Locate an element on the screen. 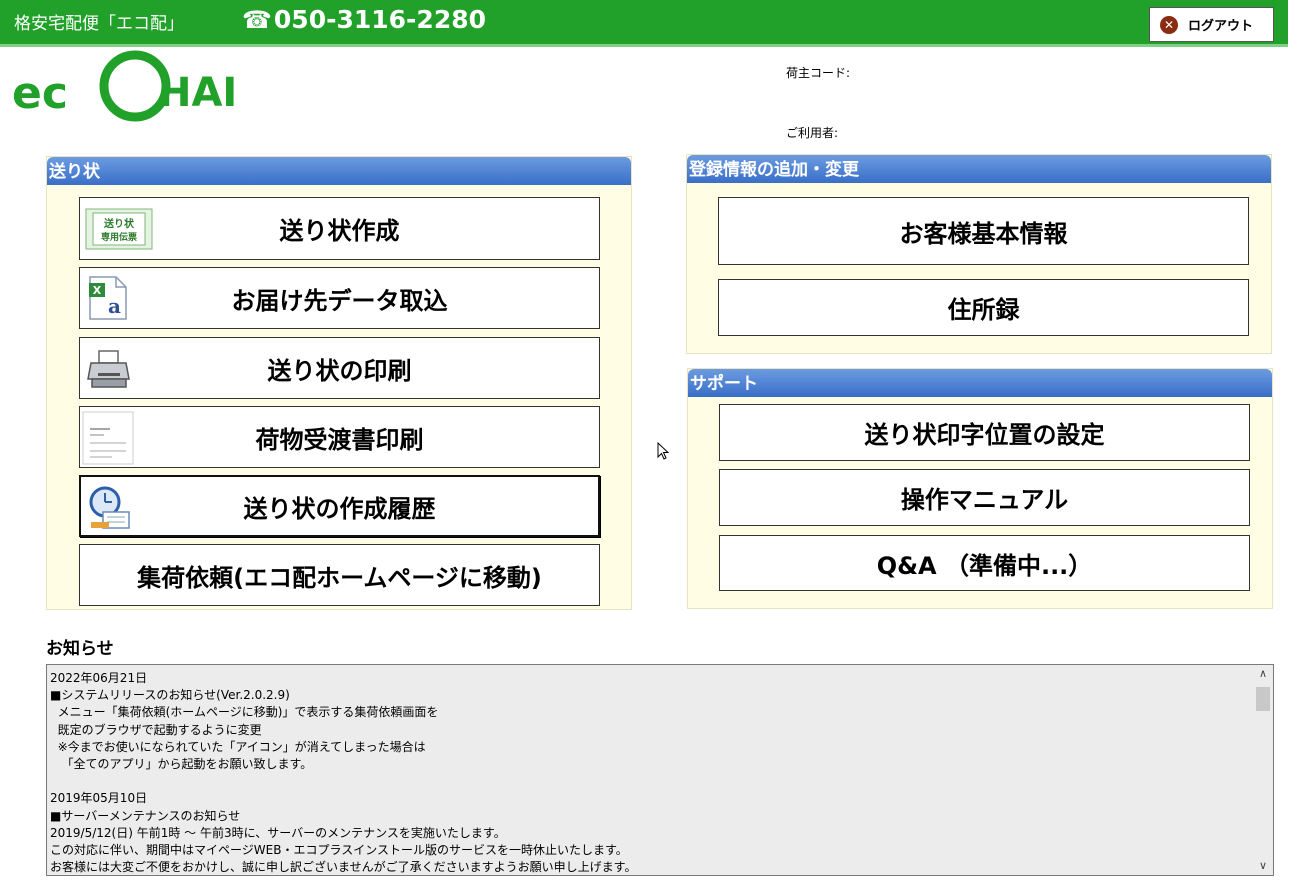 Image resolution: width=1308 pixels, height=887 pixels. right-edge is located at coordinates (1298, 443).